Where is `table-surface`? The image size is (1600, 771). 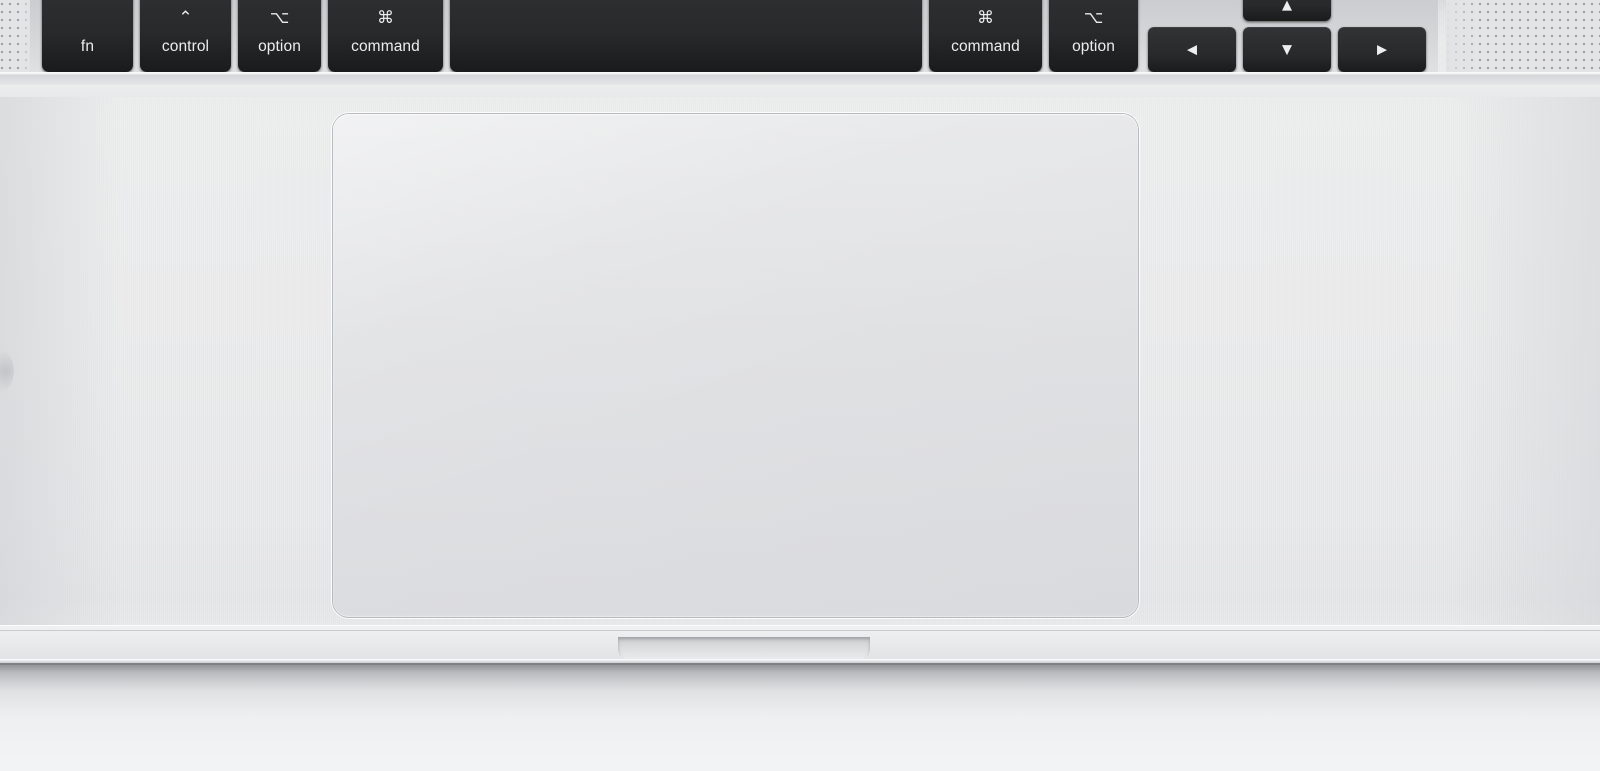
table-surface is located at coordinates (800, 717).